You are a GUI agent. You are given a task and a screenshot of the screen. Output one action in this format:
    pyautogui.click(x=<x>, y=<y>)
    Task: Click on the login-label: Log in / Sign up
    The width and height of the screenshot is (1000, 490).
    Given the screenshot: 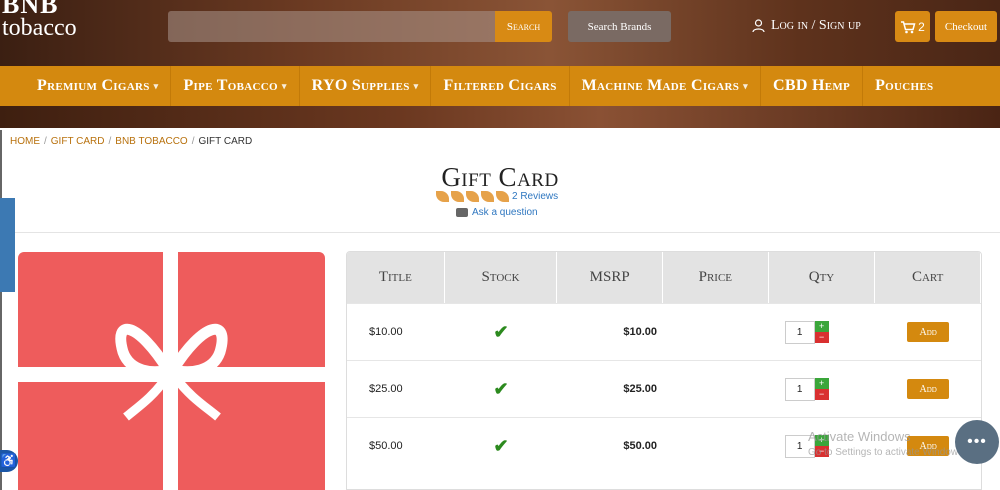 What is the action you would take?
    pyautogui.click(x=816, y=25)
    